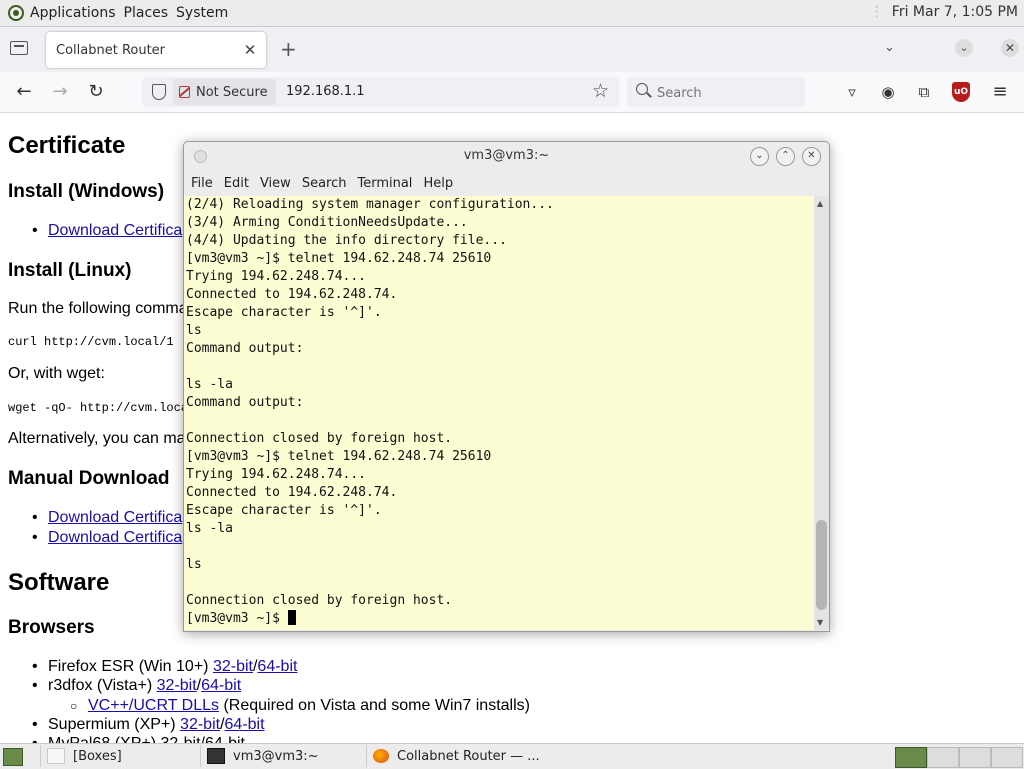 The height and width of the screenshot is (769, 1024). Describe the element at coordinates (821, 565) in the screenshot. I see `scrollbar-thumb` at that location.